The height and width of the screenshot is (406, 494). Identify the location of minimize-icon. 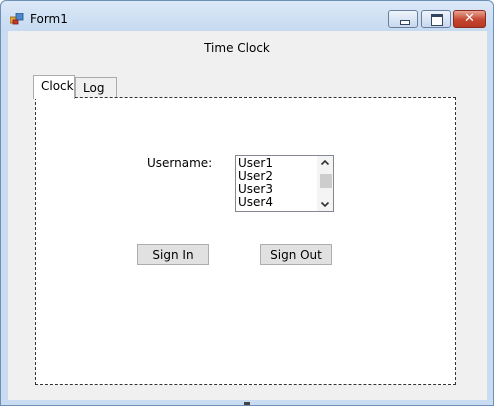
(405, 22).